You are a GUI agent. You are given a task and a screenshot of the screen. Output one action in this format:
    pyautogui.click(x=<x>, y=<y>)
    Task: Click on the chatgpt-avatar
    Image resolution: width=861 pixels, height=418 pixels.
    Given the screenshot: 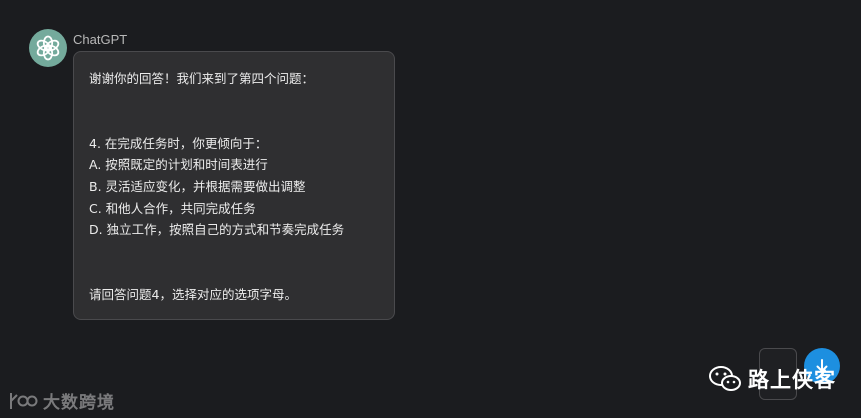 What is the action you would take?
    pyautogui.click(x=48, y=48)
    